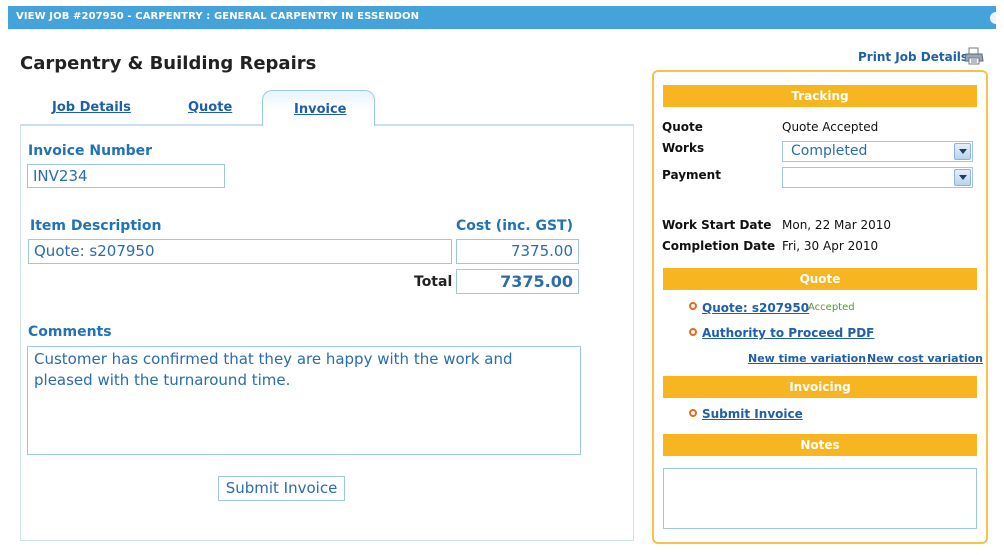 This screenshot has width=1004, height=555. What do you see at coordinates (691, 175) in the screenshot?
I see `tracking-payment-label: Payment` at bounding box center [691, 175].